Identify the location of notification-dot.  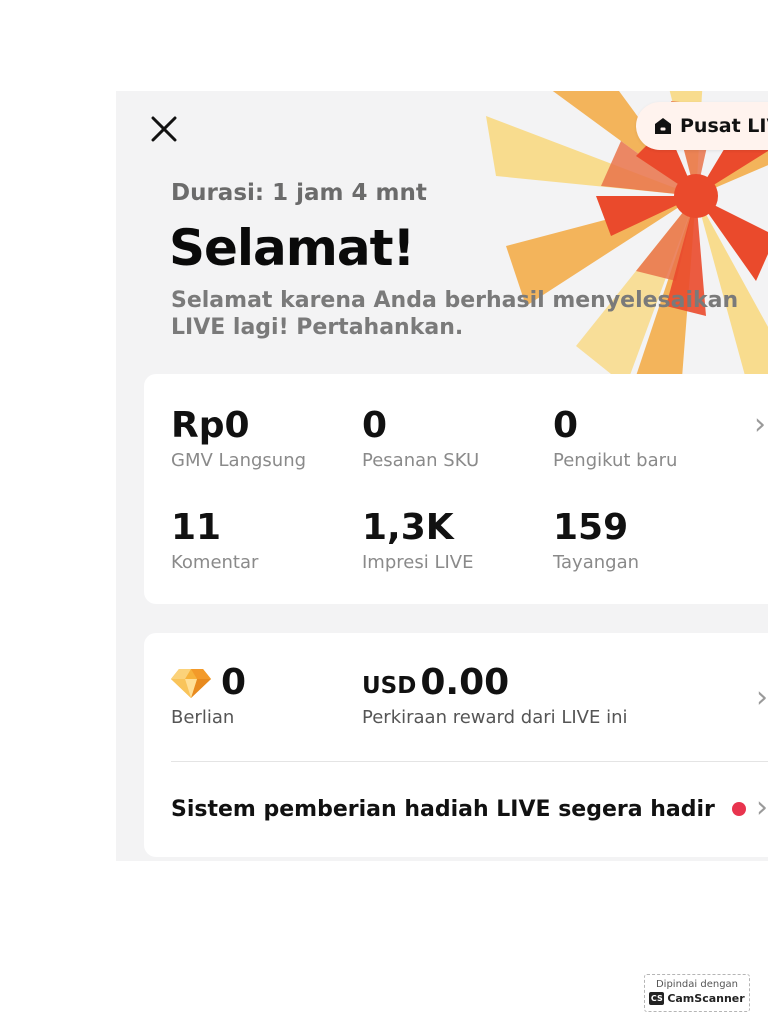
(739, 809).